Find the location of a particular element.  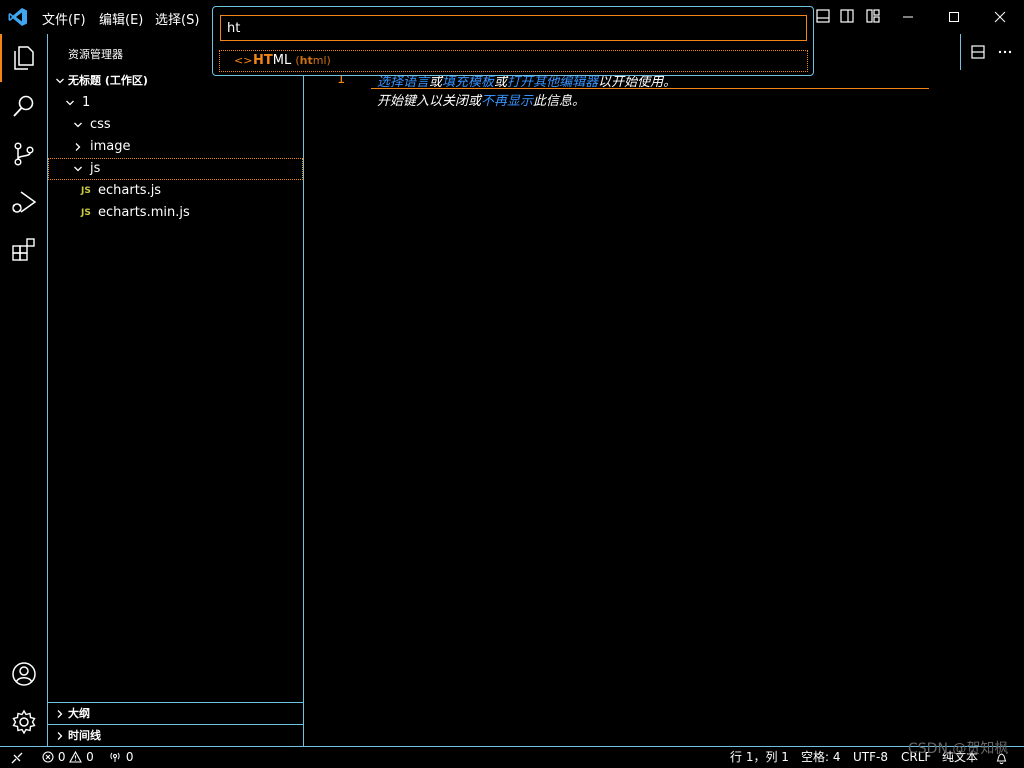

editor-hint-line-2: 开始键入以关闭或不再显示此信息。 is located at coordinates (481, 99).